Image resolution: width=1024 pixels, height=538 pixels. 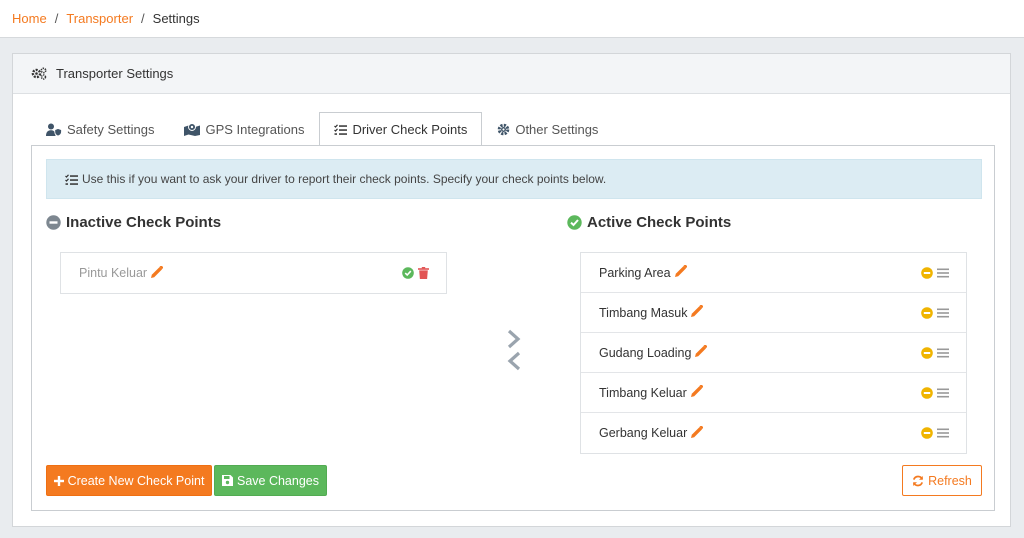 I want to click on check-circle-icon, so click(x=574, y=222).